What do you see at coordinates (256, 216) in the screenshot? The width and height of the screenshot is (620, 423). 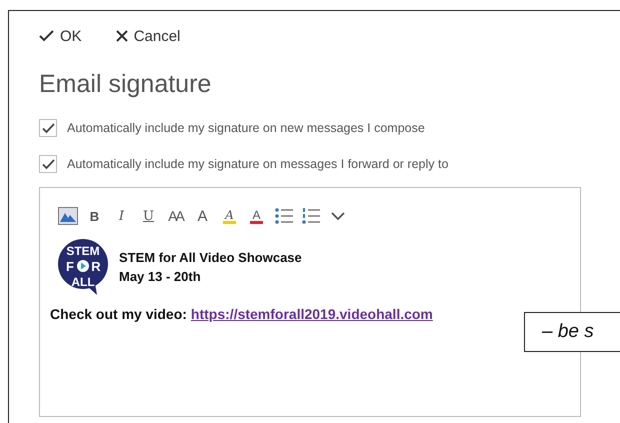 I see `font-color-button: A` at bounding box center [256, 216].